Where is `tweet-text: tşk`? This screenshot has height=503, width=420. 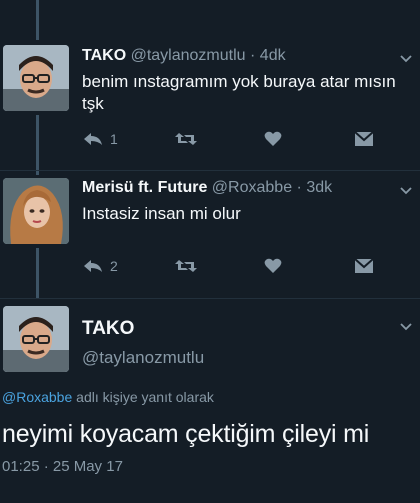 tweet-text: tşk is located at coordinates (93, 103).